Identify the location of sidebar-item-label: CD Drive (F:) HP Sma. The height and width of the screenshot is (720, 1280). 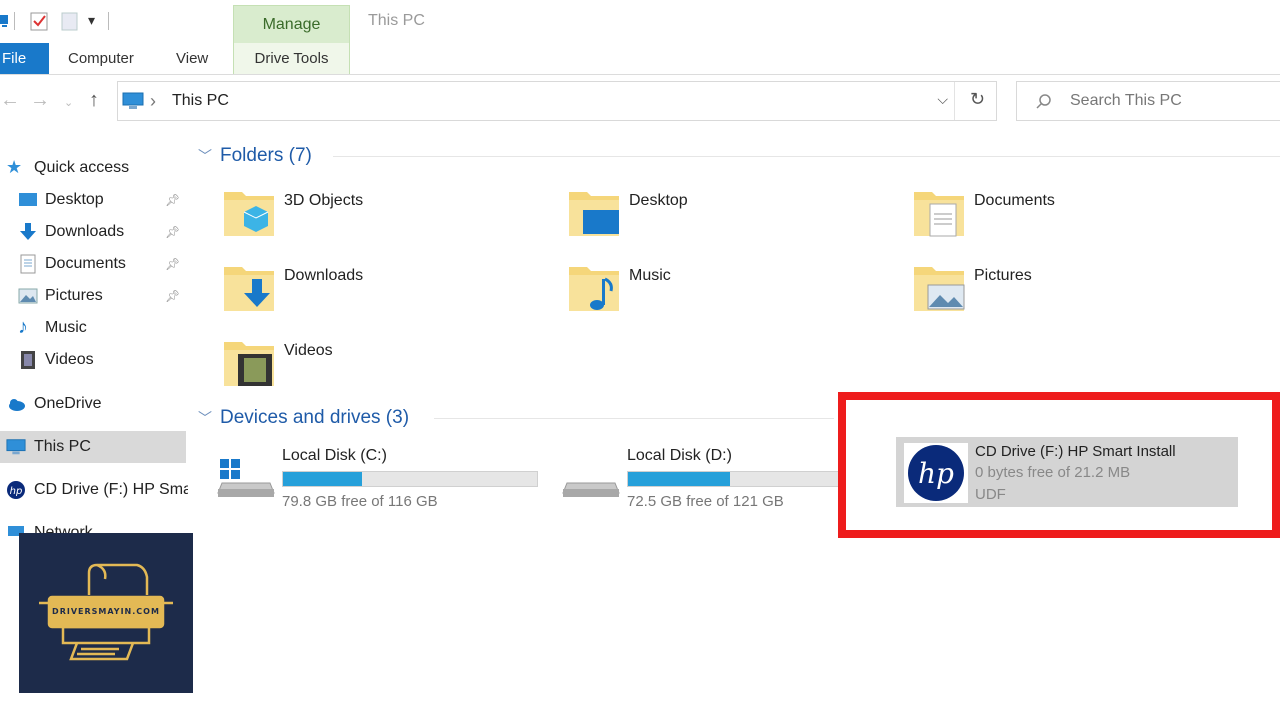
(113, 489).